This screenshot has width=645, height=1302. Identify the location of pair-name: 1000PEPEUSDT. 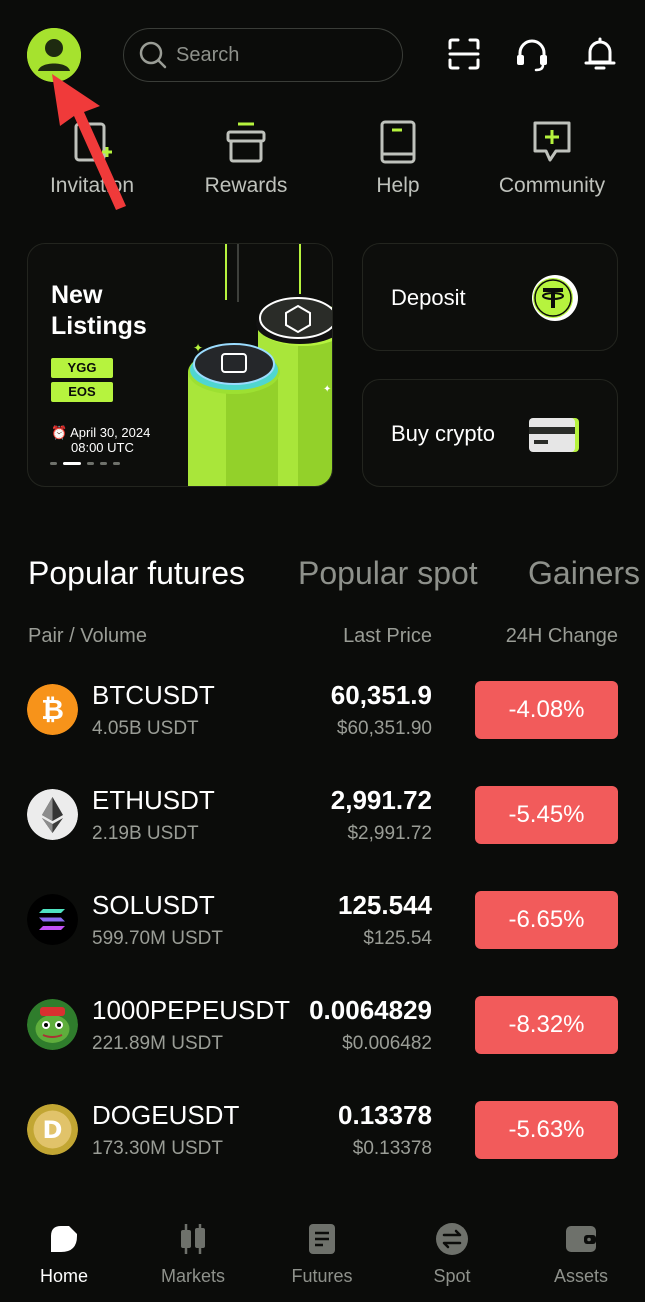
(191, 1010).